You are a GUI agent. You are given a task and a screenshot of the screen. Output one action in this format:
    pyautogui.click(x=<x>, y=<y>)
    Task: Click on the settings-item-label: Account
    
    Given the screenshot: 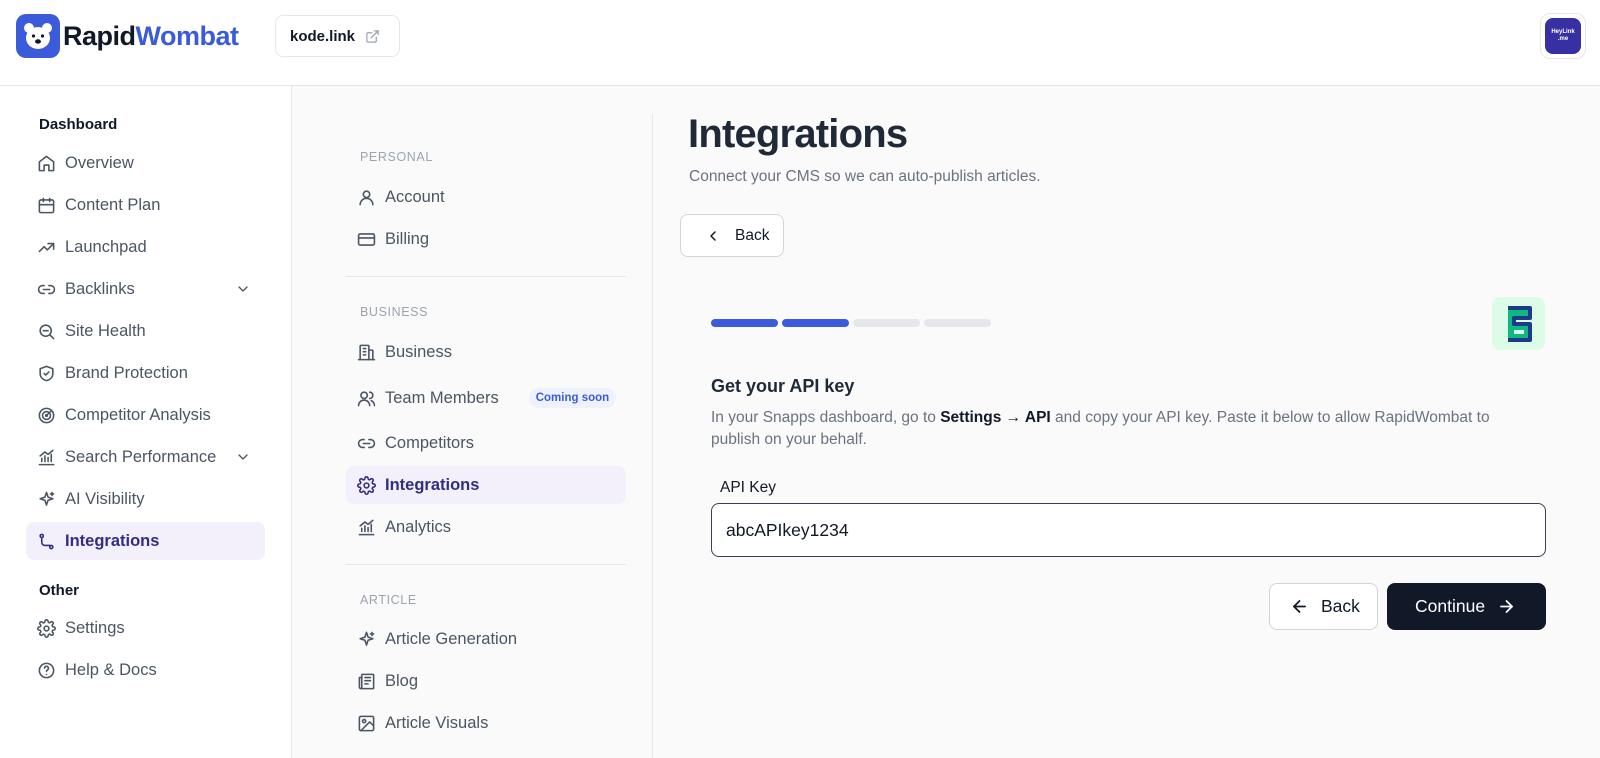 What is the action you would take?
    pyautogui.click(x=415, y=196)
    